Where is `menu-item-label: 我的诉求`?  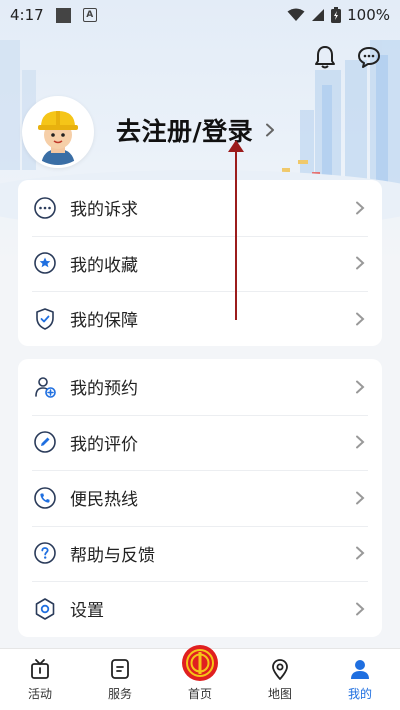
menu-item-label: 我的诉求 is located at coordinates (104, 210).